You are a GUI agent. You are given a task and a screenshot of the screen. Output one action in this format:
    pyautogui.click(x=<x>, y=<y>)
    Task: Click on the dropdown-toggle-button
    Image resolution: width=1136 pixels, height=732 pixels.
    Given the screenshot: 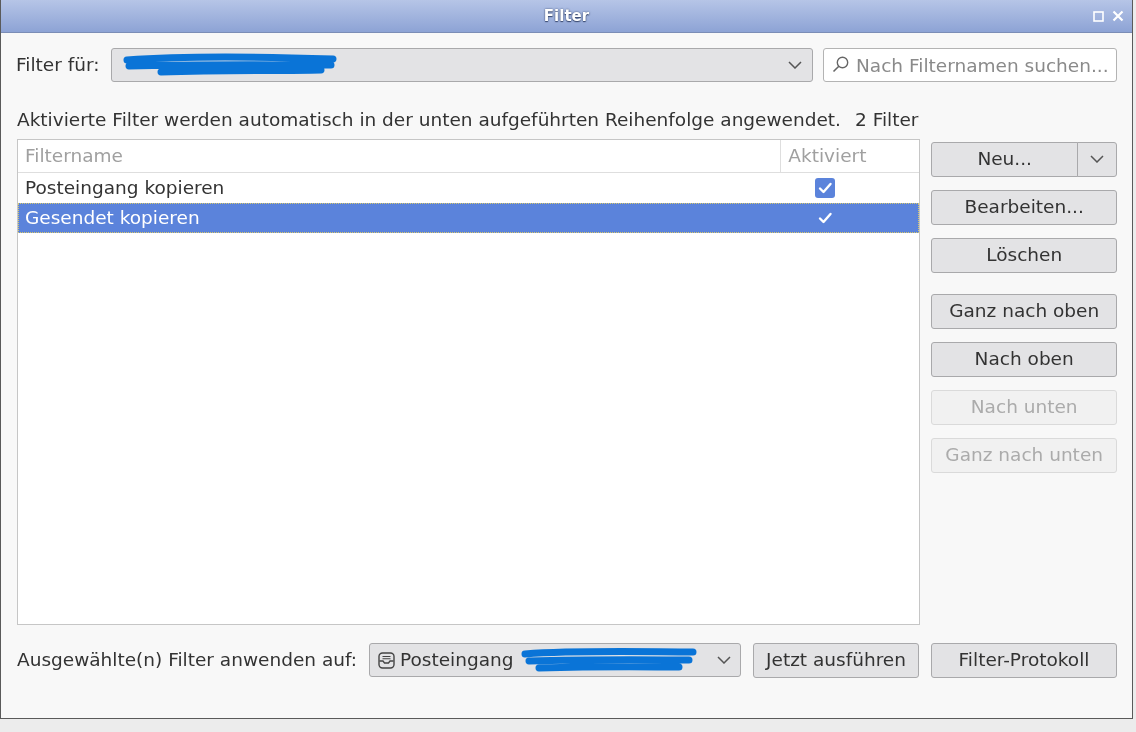 What is the action you would take?
    pyautogui.click(x=1097, y=159)
    